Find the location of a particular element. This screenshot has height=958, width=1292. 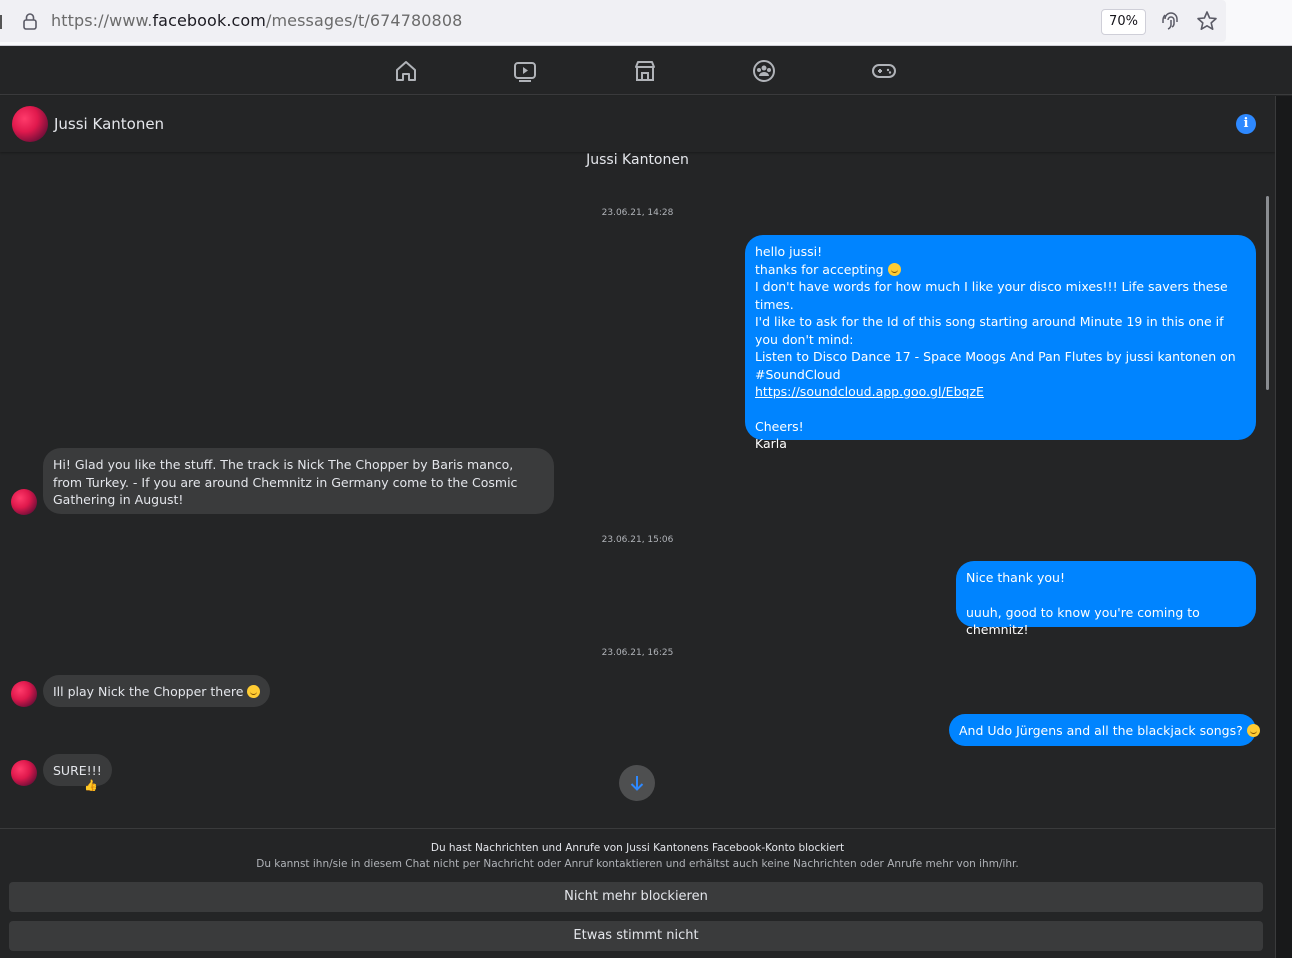

laughing-emoji-icon is located at coordinates (1253, 730).